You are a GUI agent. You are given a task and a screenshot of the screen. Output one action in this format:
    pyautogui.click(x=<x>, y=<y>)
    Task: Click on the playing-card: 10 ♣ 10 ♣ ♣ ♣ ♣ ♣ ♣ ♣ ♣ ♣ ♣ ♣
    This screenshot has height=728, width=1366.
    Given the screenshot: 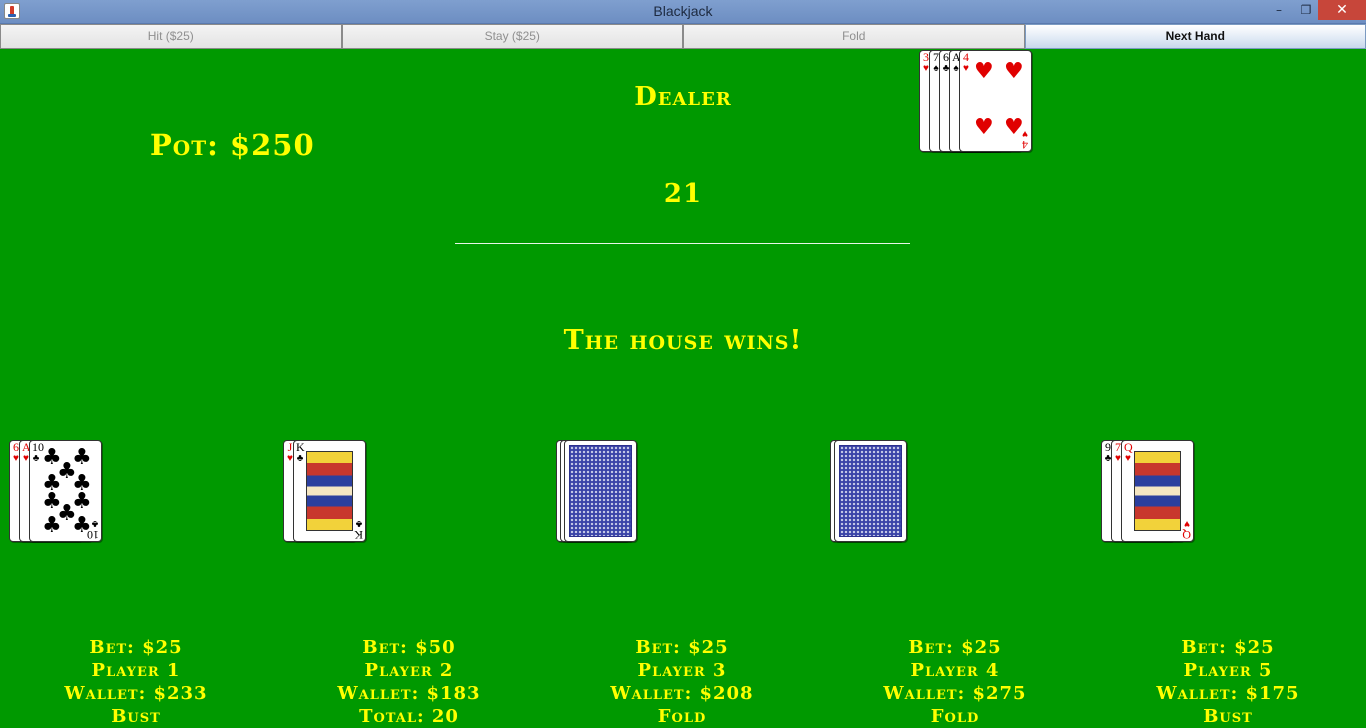 What is the action you would take?
    pyautogui.click(x=65, y=491)
    